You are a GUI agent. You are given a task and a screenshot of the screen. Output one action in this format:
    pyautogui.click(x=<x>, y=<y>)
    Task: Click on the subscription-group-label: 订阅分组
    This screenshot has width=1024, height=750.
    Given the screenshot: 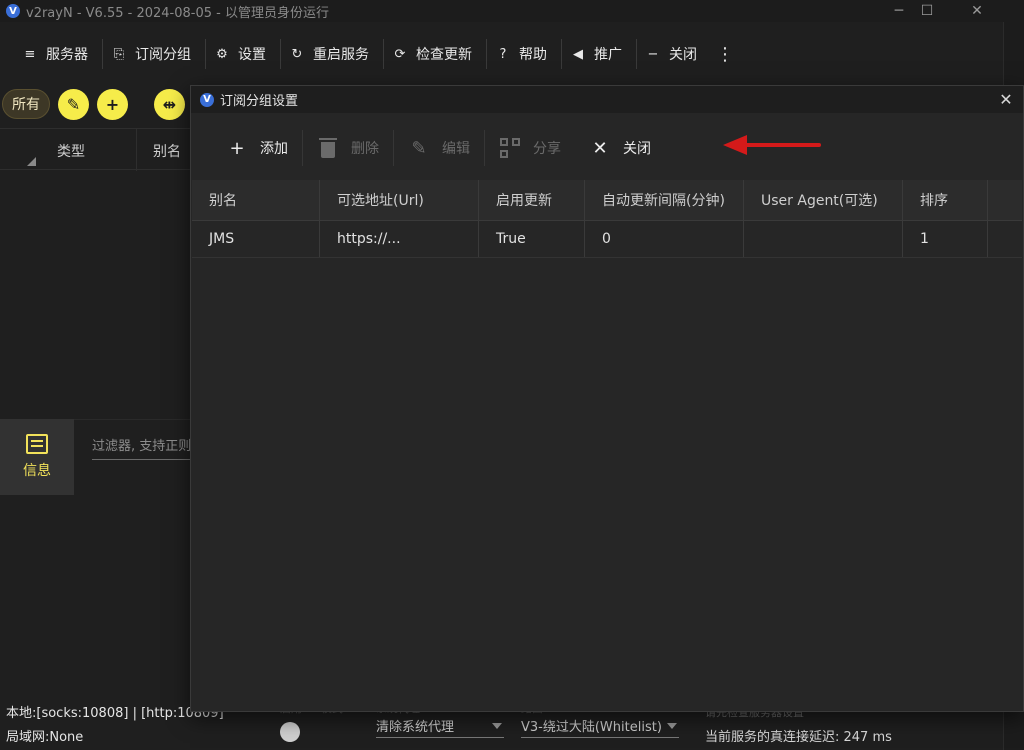 What is the action you would take?
    pyautogui.click(x=163, y=55)
    